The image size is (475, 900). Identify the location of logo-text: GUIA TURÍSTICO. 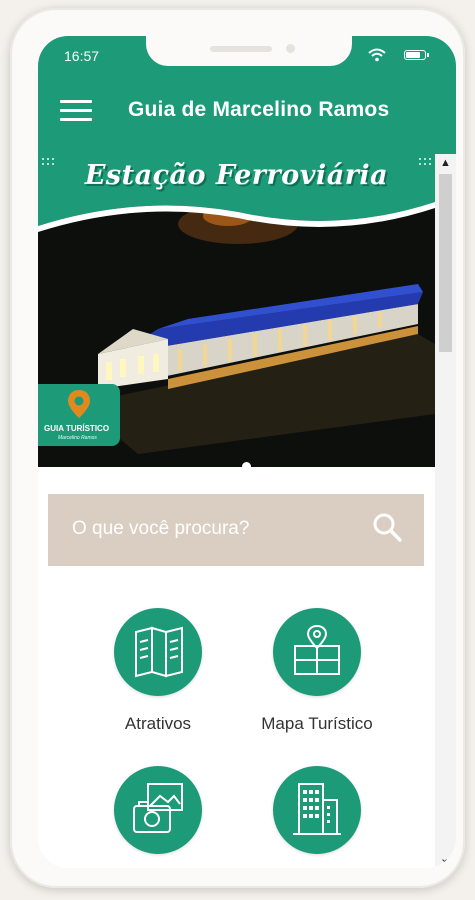
(77, 428).